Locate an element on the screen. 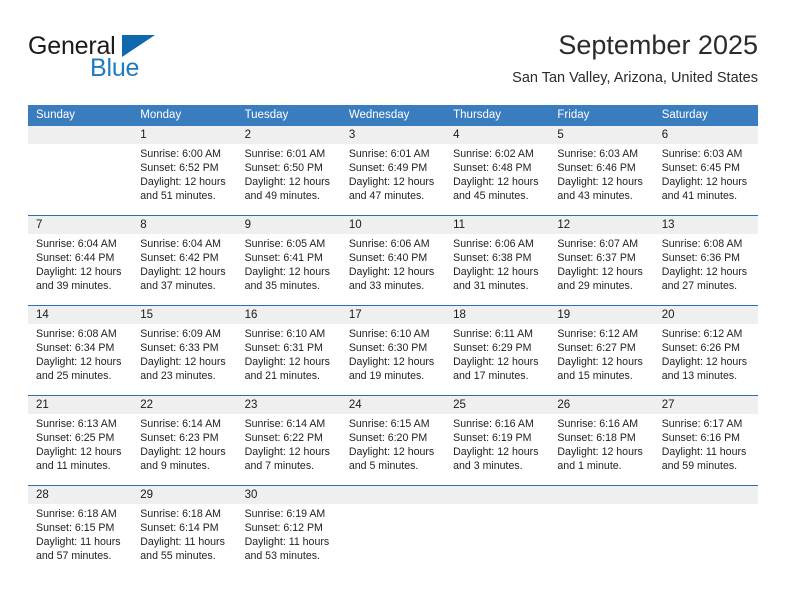 This screenshot has height=612, width=792. day-number-band: 14 15 16 17 18 19 20 is located at coordinates (393, 315).